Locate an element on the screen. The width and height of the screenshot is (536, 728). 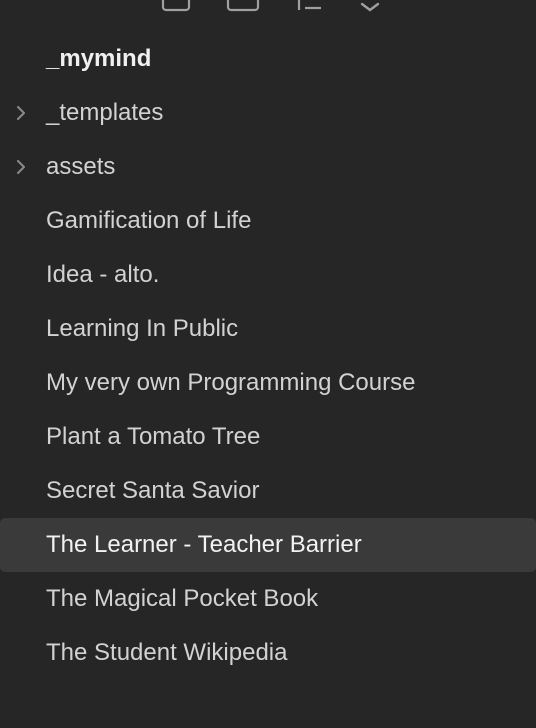
sort-icon is located at coordinates (308, 6).